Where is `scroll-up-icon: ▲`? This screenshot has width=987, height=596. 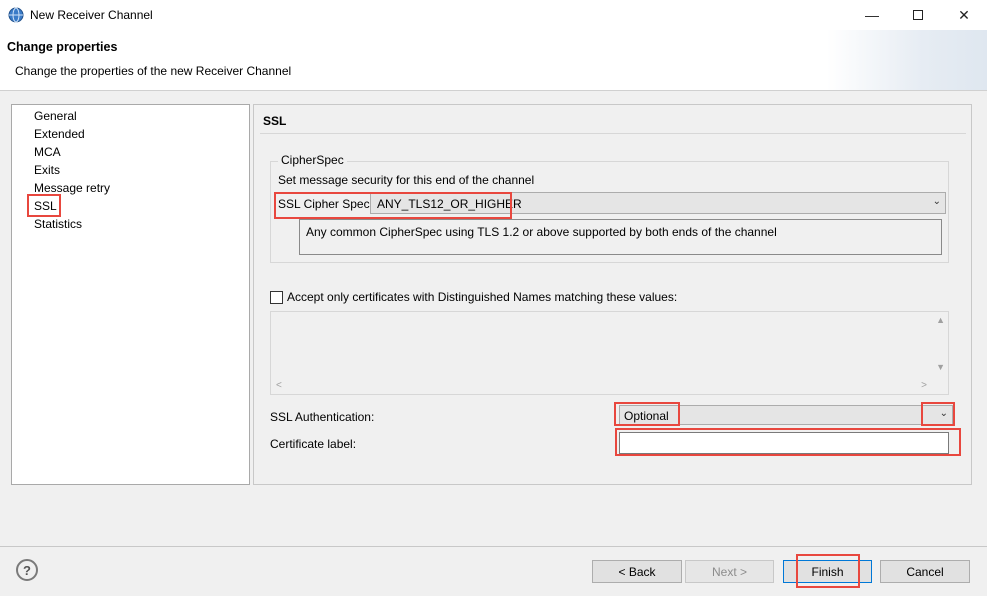
scroll-up-icon: ▲ is located at coordinates (940, 320).